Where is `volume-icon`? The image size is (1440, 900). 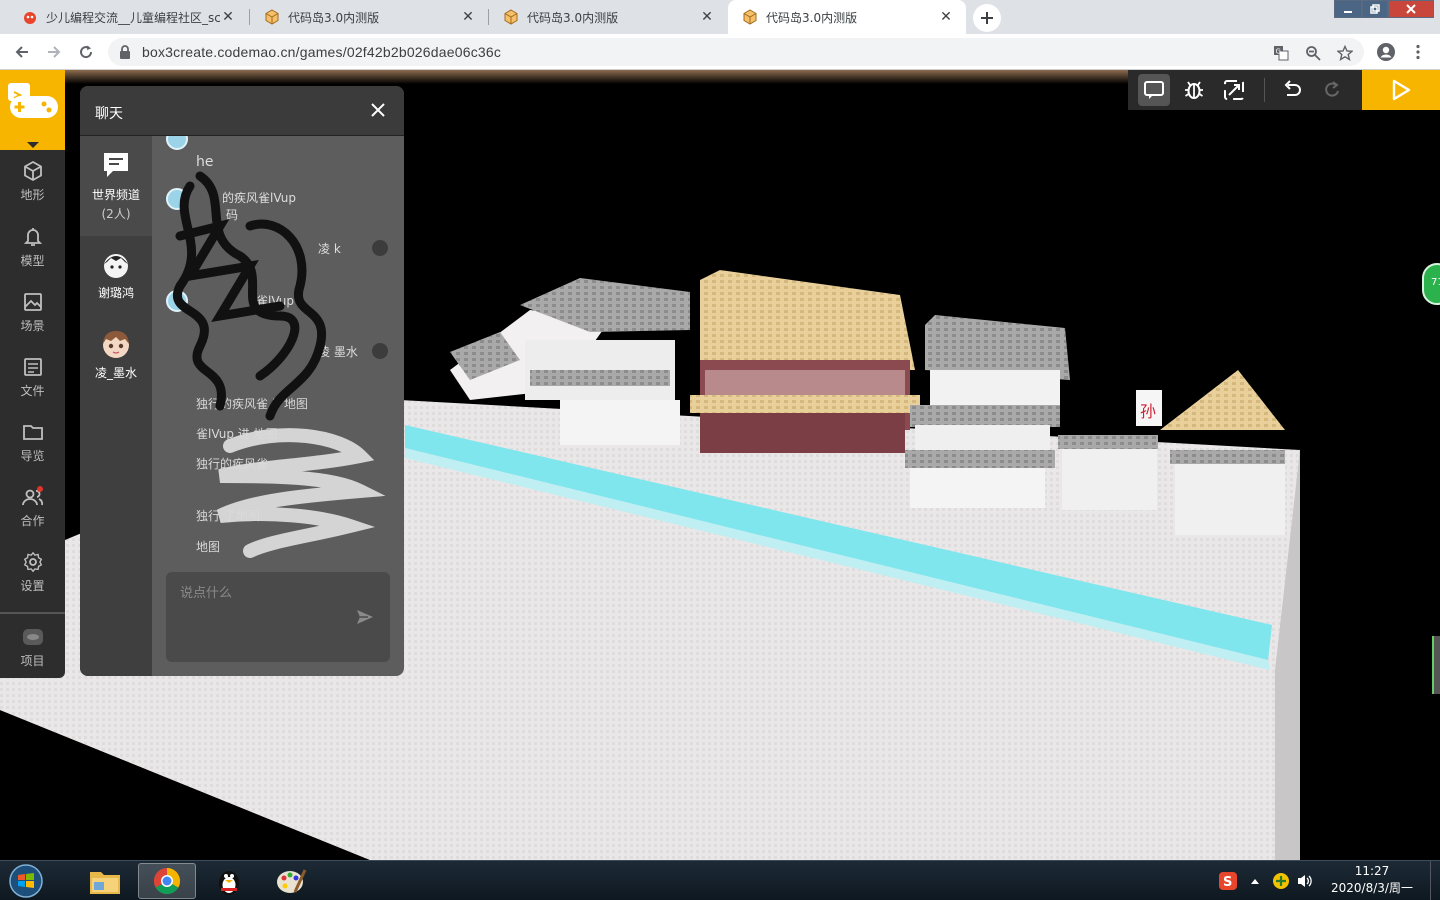
volume-icon is located at coordinates (1305, 880).